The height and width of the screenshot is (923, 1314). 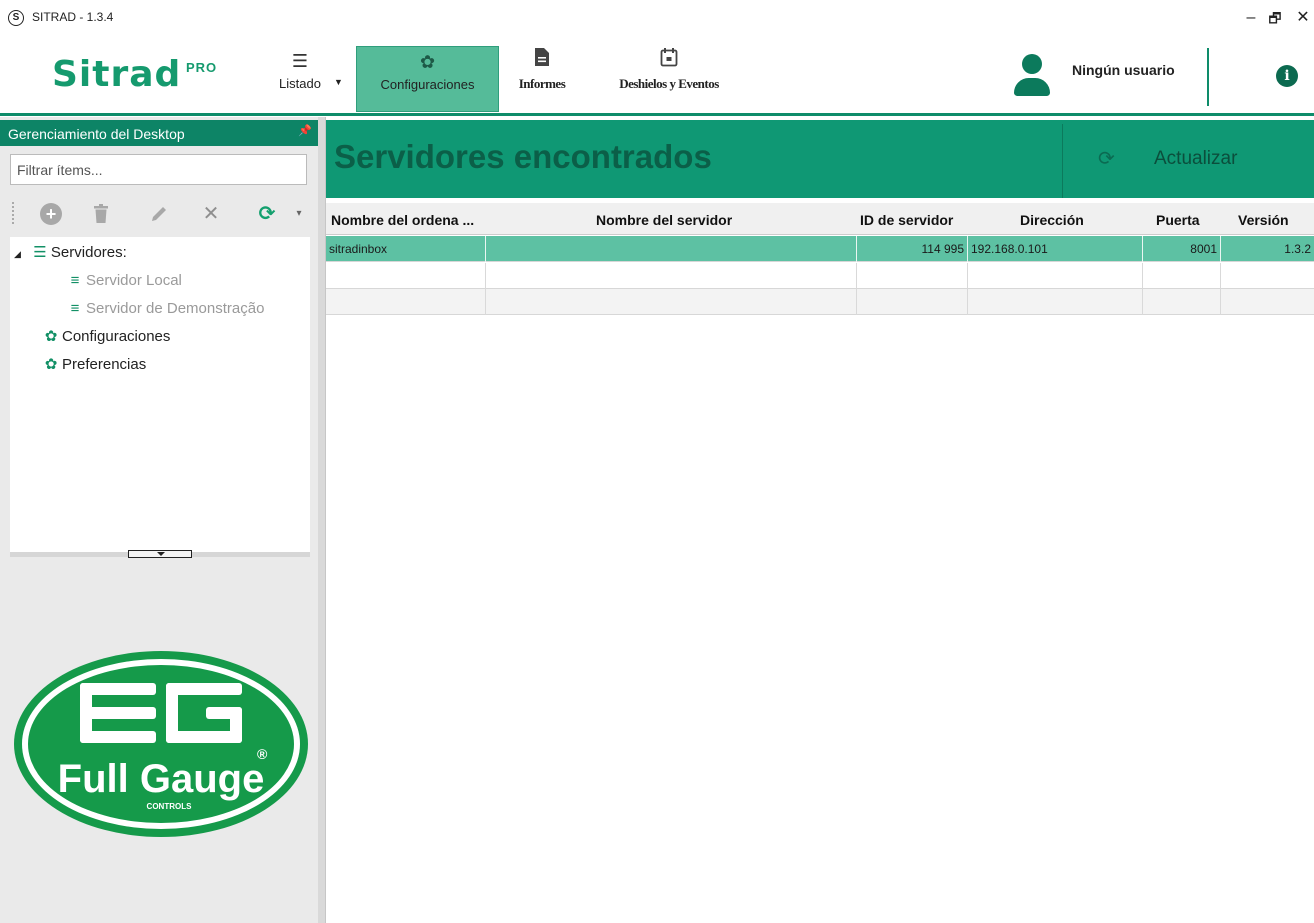 What do you see at coordinates (170, 806) in the screenshot?
I see `brand-sub: CONTROLS` at bounding box center [170, 806].